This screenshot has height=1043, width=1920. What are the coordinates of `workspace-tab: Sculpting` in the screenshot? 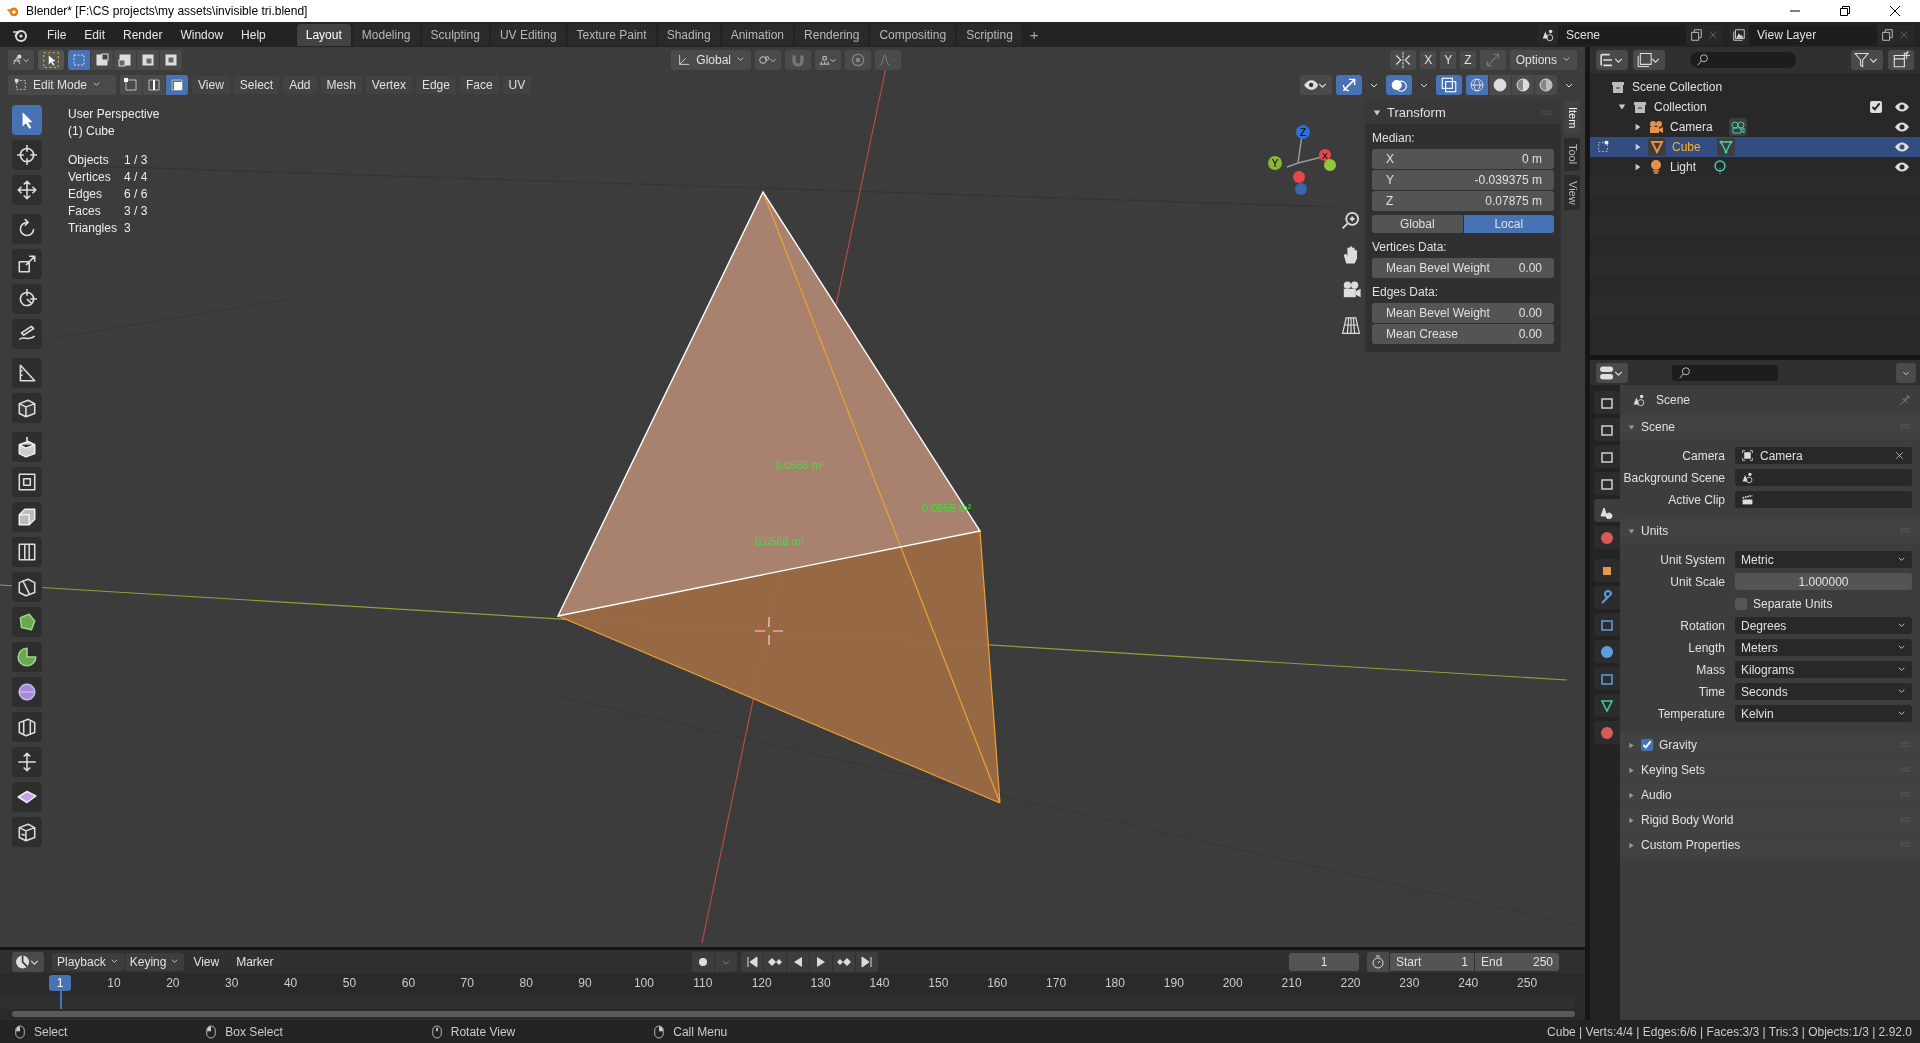 It's located at (455, 34).